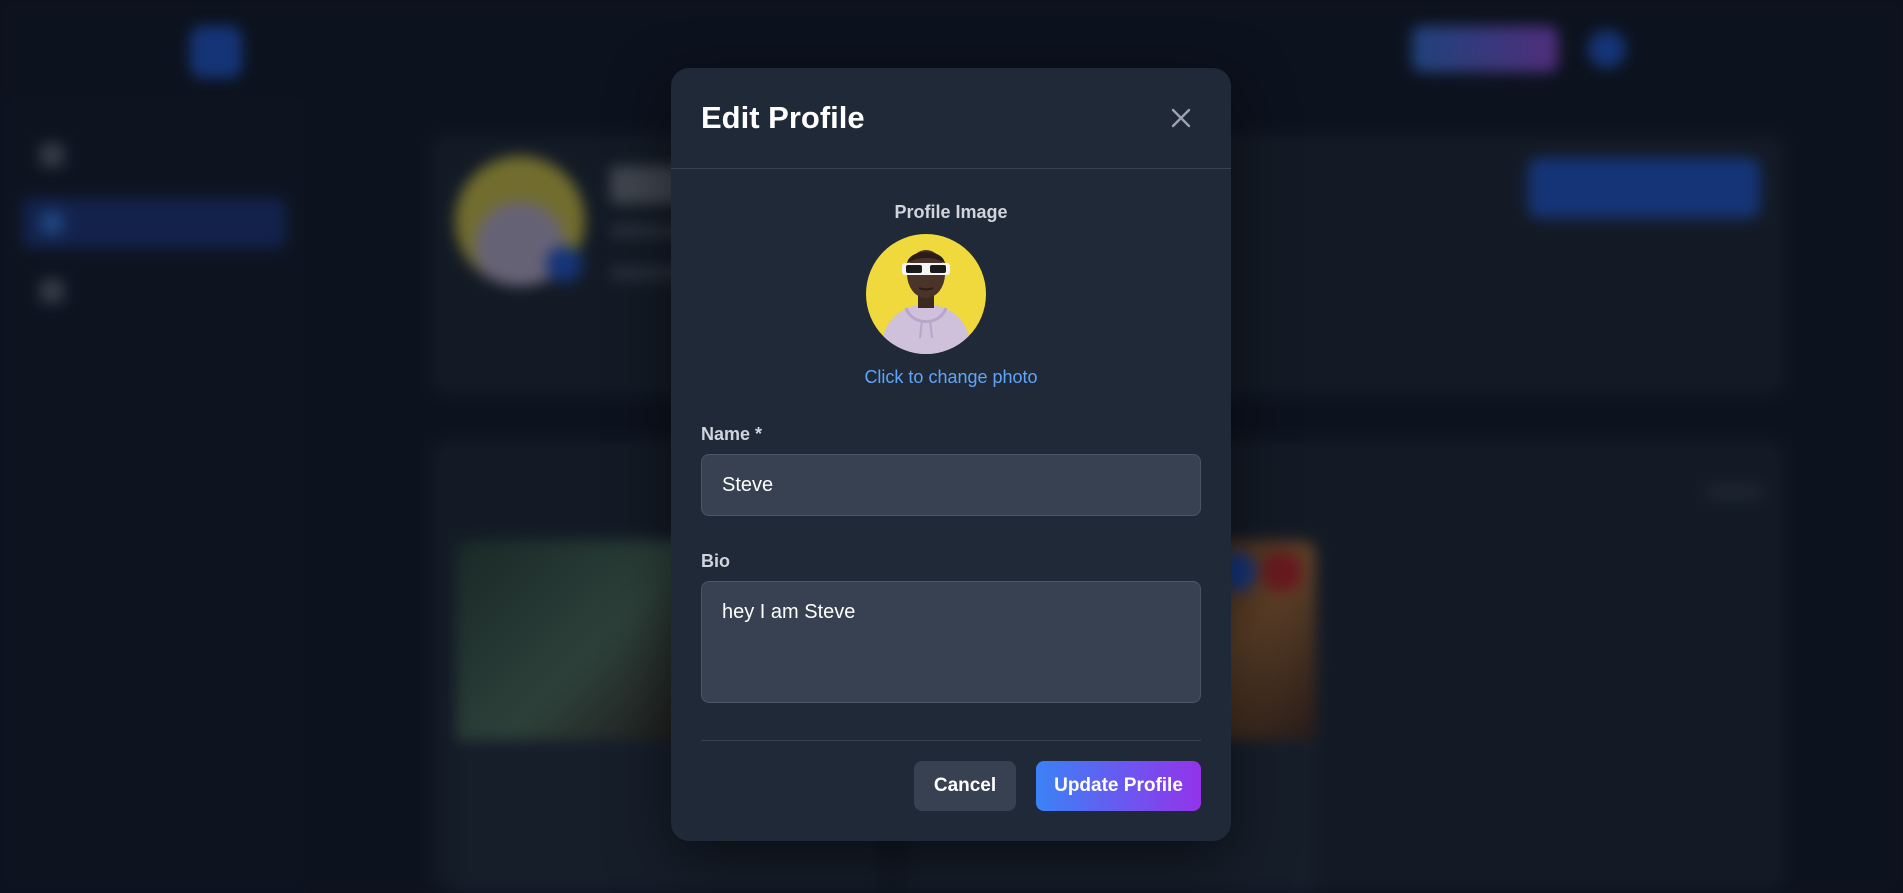 The width and height of the screenshot is (1903, 893). I want to click on change-photo-link: Click to change photo, so click(951, 377).